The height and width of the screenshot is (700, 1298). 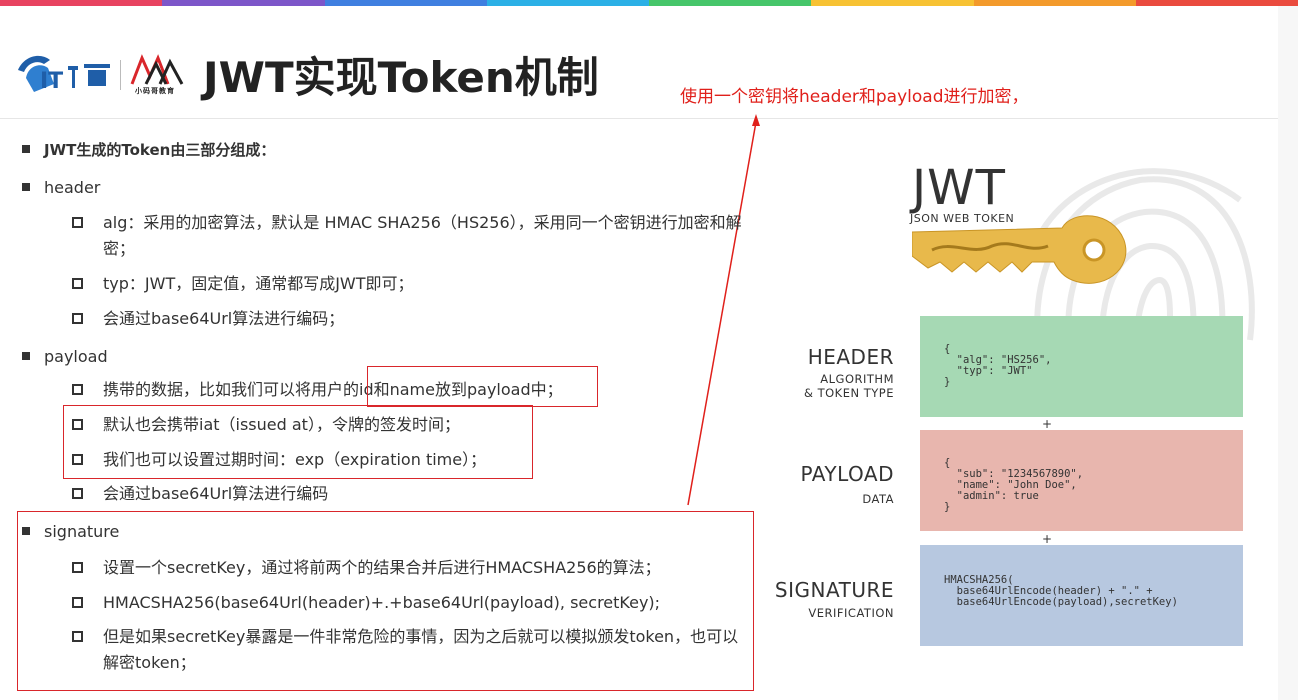 I want to click on payload-section-label: payload, so click(x=65, y=356).